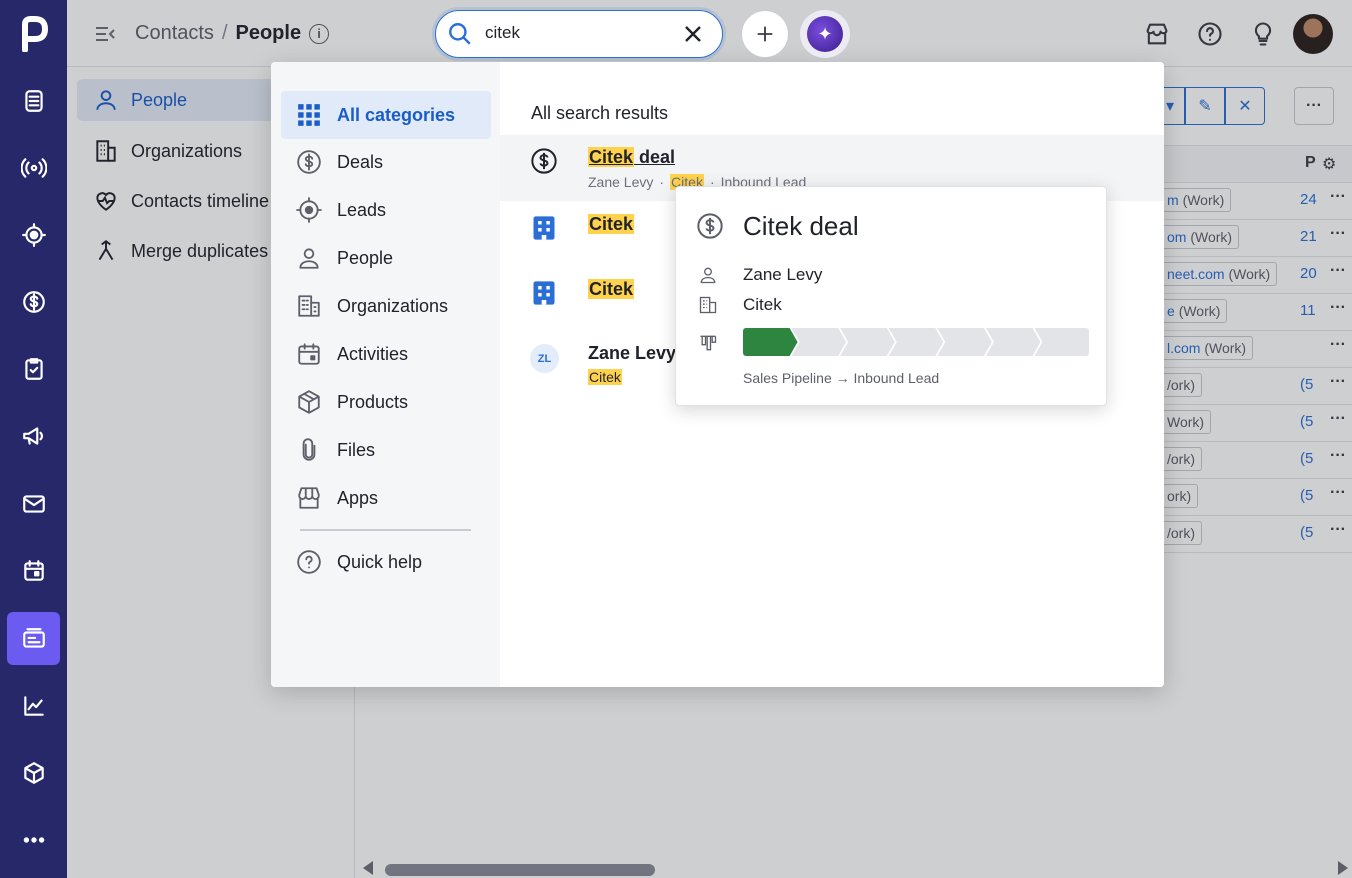 This screenshot has width=1352, height=878. I want to click on more-dots-icon, so click(33, 839).